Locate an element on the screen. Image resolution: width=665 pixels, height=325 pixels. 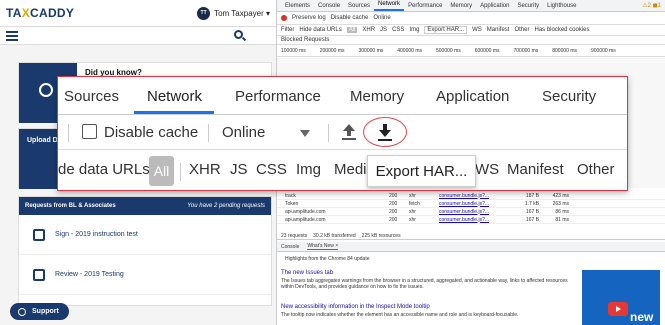
taxcaddy-logo: TAXCADDY is located at coordinates (40, 13).